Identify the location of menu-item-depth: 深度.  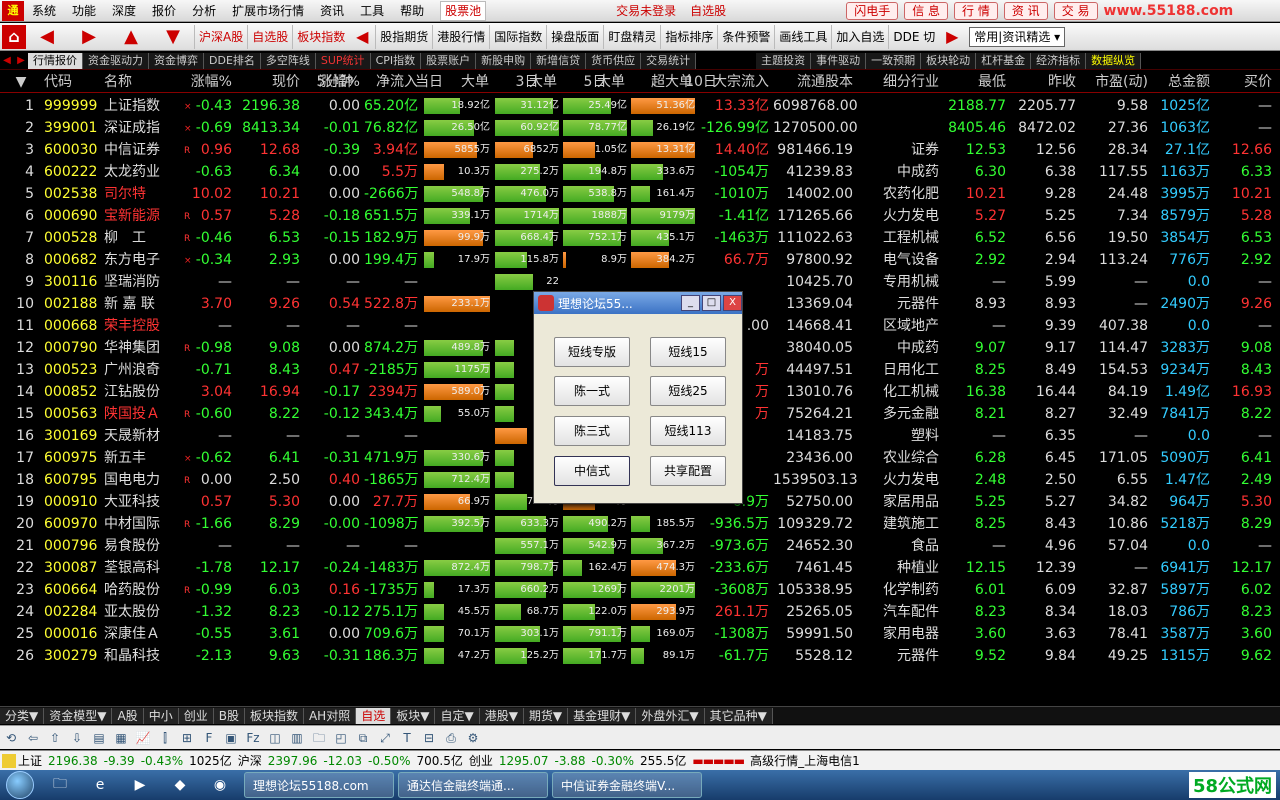
(124, 10).